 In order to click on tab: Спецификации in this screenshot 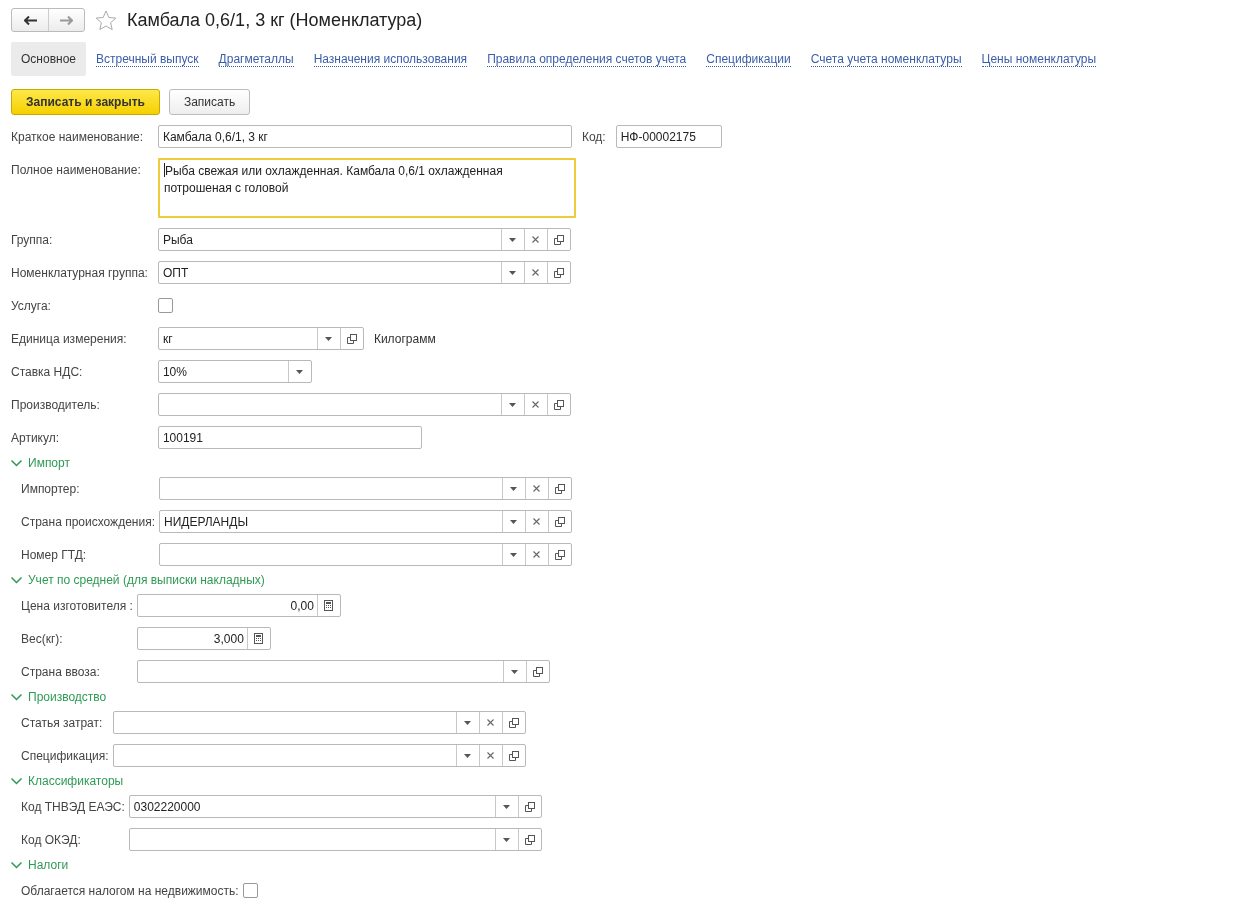, I will do `click(748, 59)`.